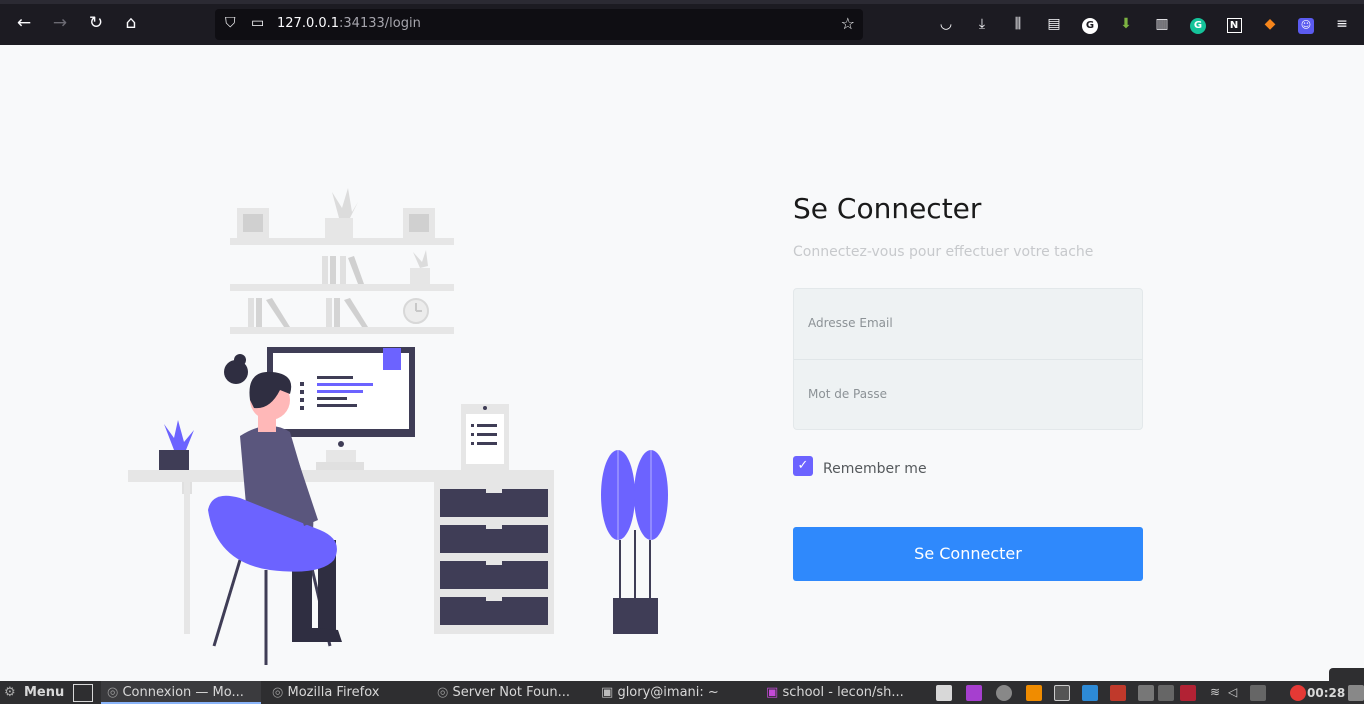 This screenshot has width=1364, height=704. I want to click on url-bar: ⛉ ▭ 127.0.0.1:34133/login ☆, so click(539, 24).